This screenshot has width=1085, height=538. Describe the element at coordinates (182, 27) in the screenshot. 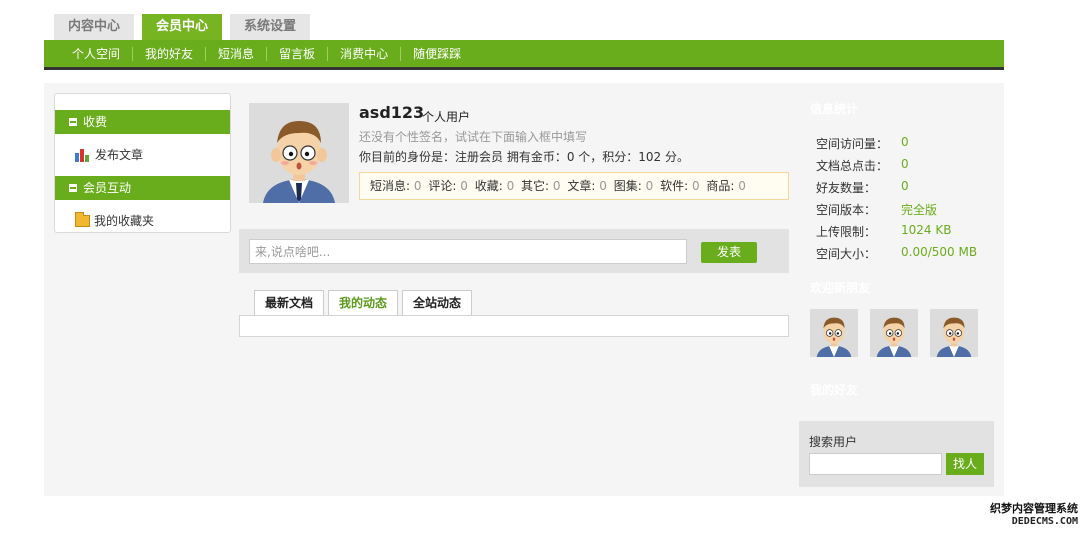

I see `tab-member-center: 会员中心` at that location.